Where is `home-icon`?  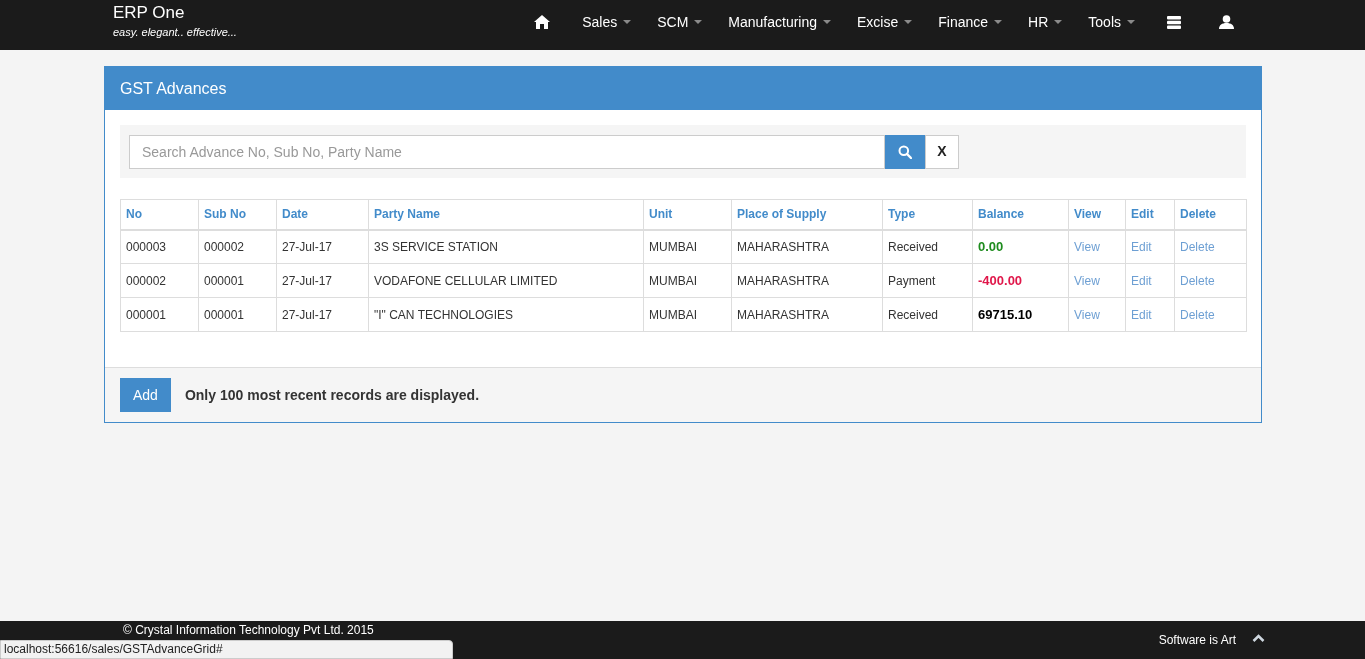
home-icon is located at coordinates (542, 22).